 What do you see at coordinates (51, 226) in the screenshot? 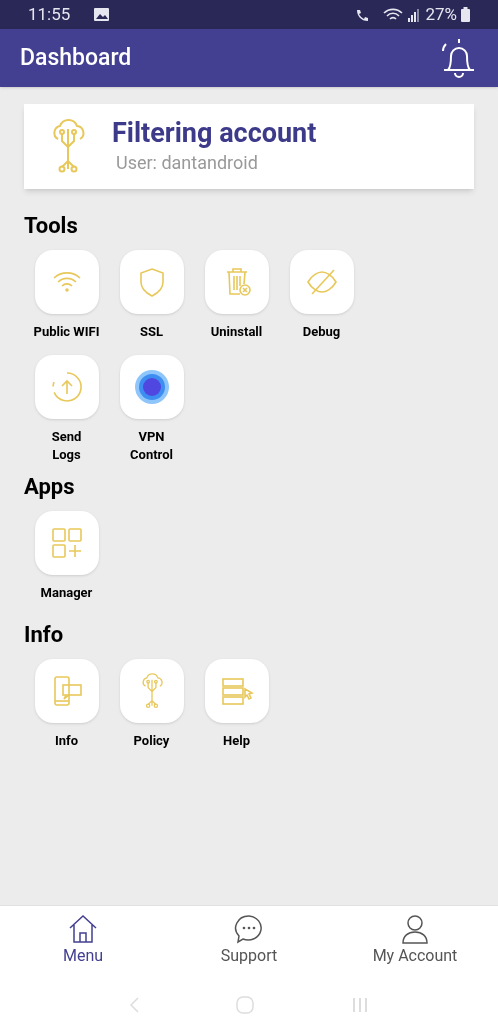
I see `section-heading: Tools` at bounding box center [51, 226].